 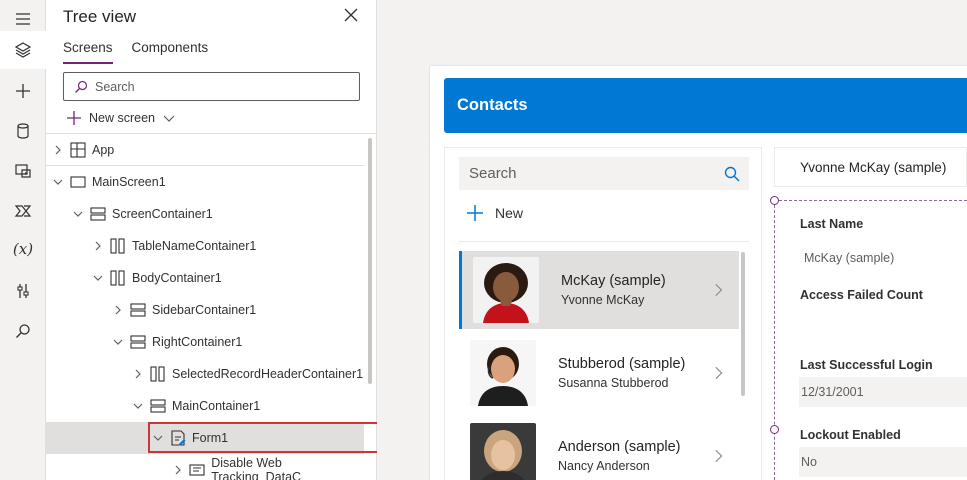 I want to click on left-rail: (x), so click(x=23, y=240).